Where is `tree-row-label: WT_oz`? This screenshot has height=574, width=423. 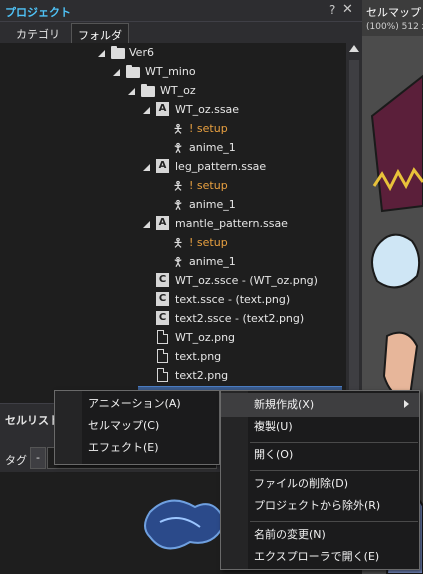
tree-row-label: WT_oz is located at coordinates (178, 90).